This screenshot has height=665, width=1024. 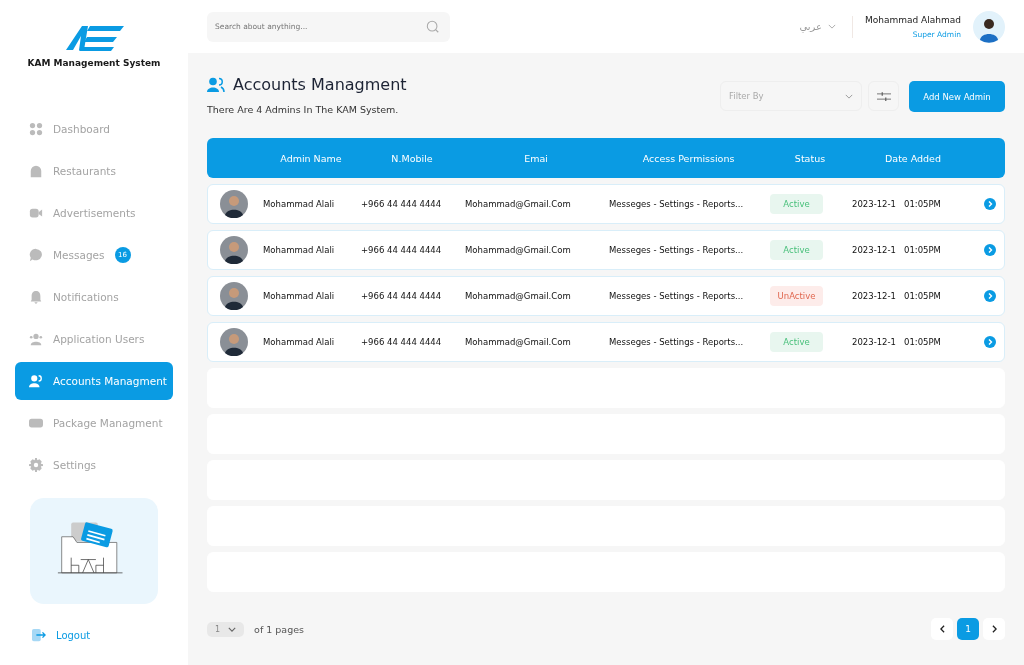 I want to click on video-camera-icon, so click(x=36, y=213).